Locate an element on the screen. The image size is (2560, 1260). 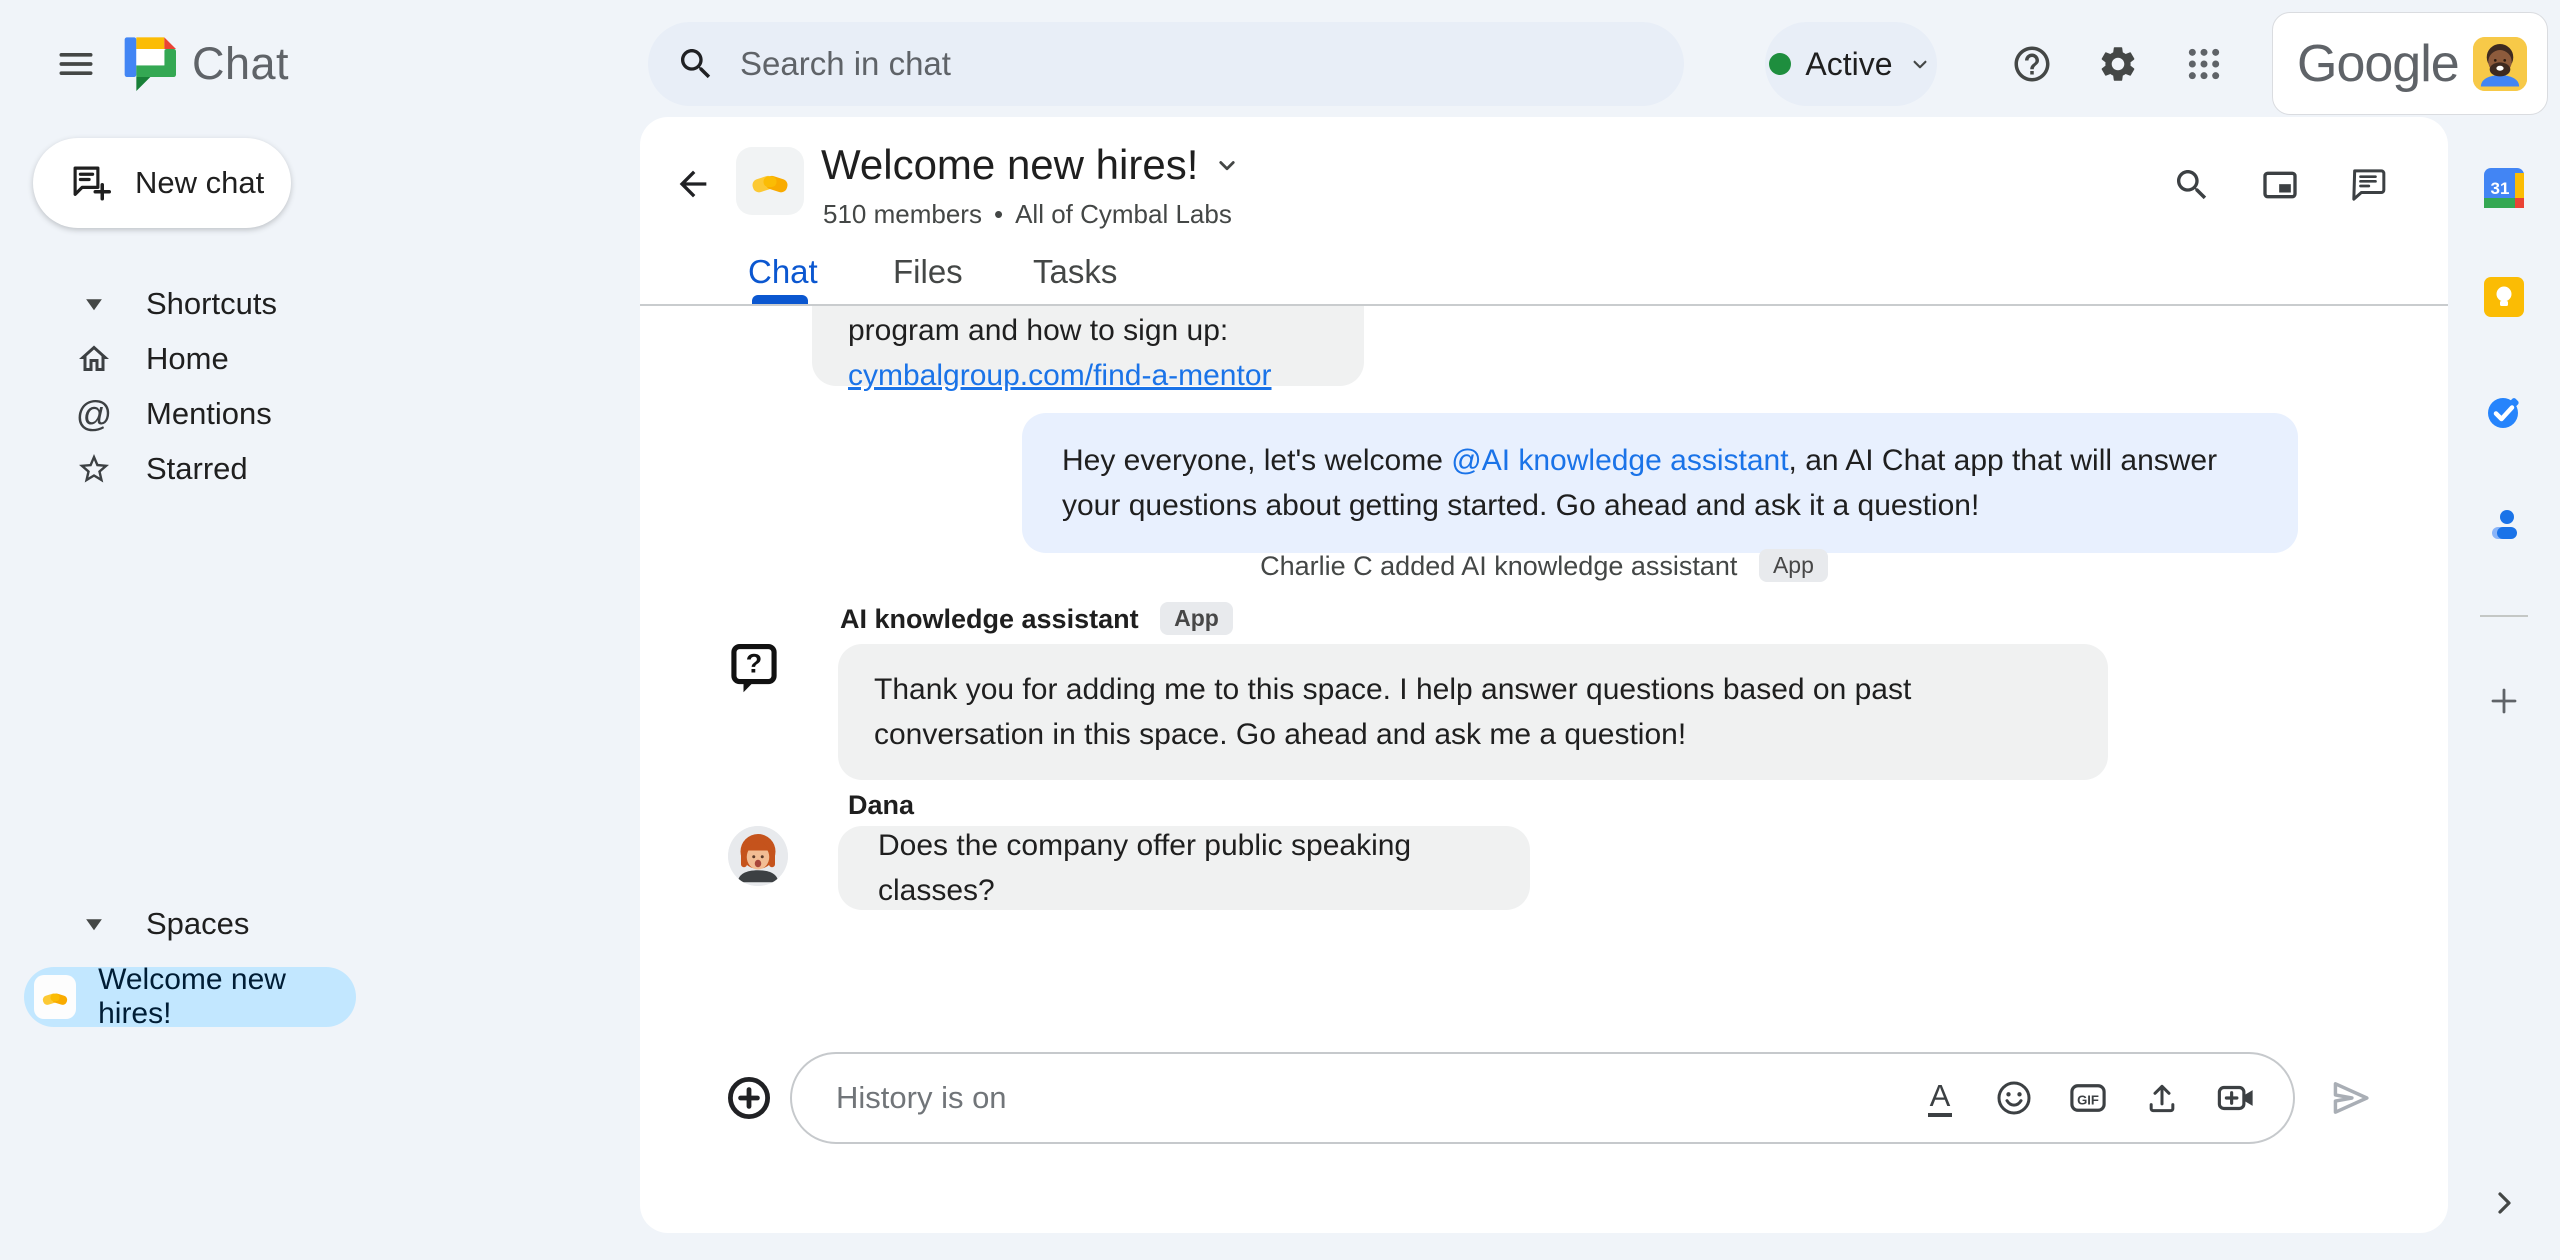
back-button is located at coordinates (693, 184).